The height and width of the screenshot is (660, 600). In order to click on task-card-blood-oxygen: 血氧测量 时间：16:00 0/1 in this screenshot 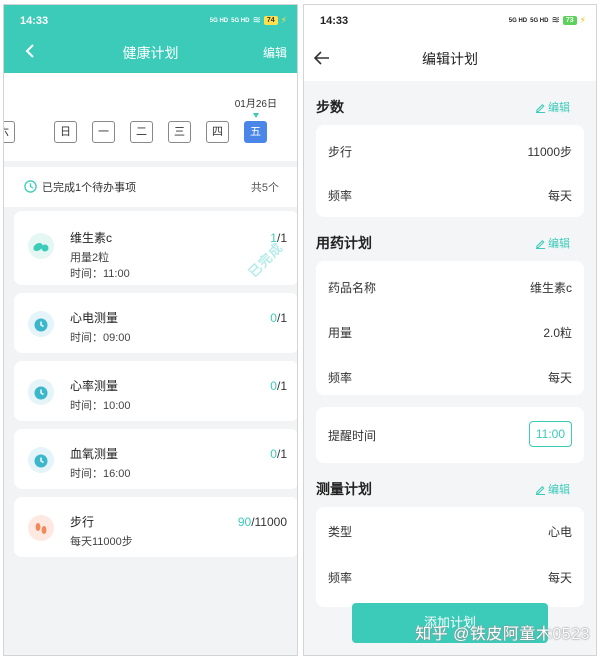, I will do `click(155, 459)`.